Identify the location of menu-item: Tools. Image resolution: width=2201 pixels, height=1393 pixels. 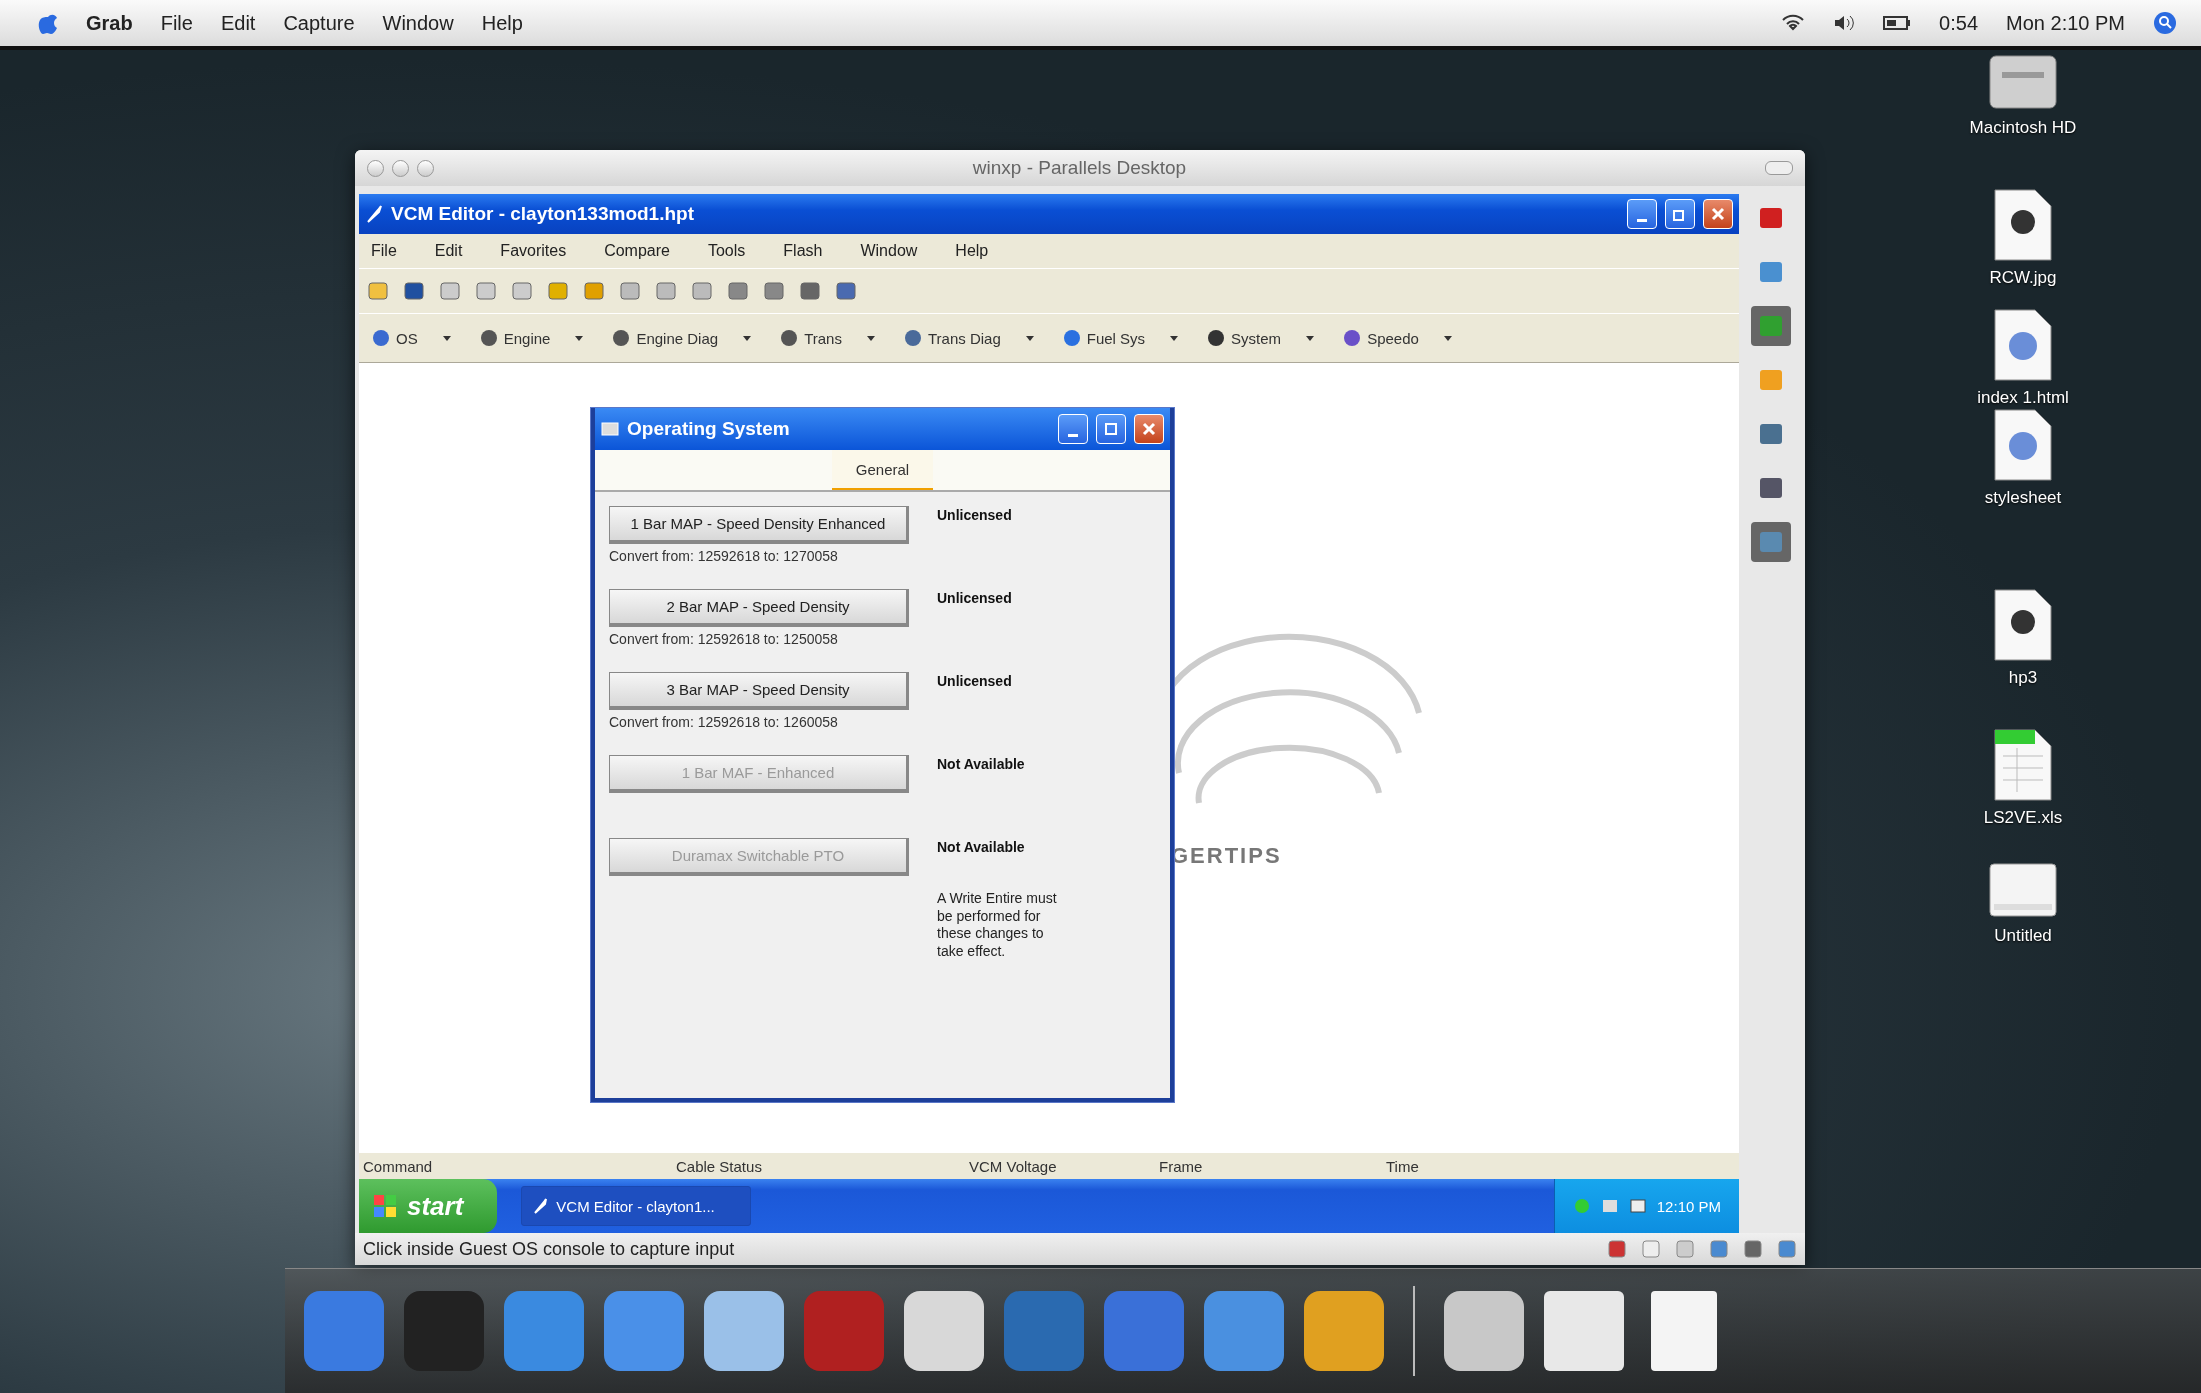
(726, 251).